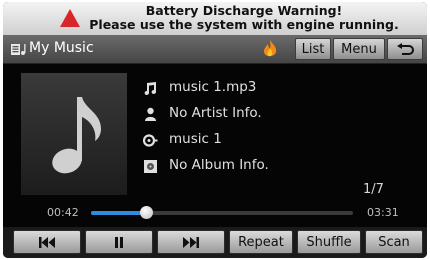  Describe the element at coordinates (70, 18) in the screenshot. I see `warning-triangle-icon` at that location.